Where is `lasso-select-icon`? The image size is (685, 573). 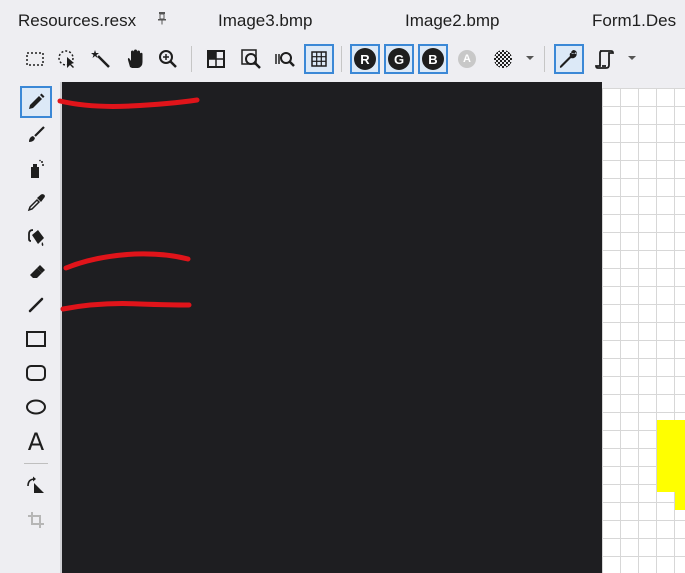
lasso-select-icon is located at coordinates (66, 59).